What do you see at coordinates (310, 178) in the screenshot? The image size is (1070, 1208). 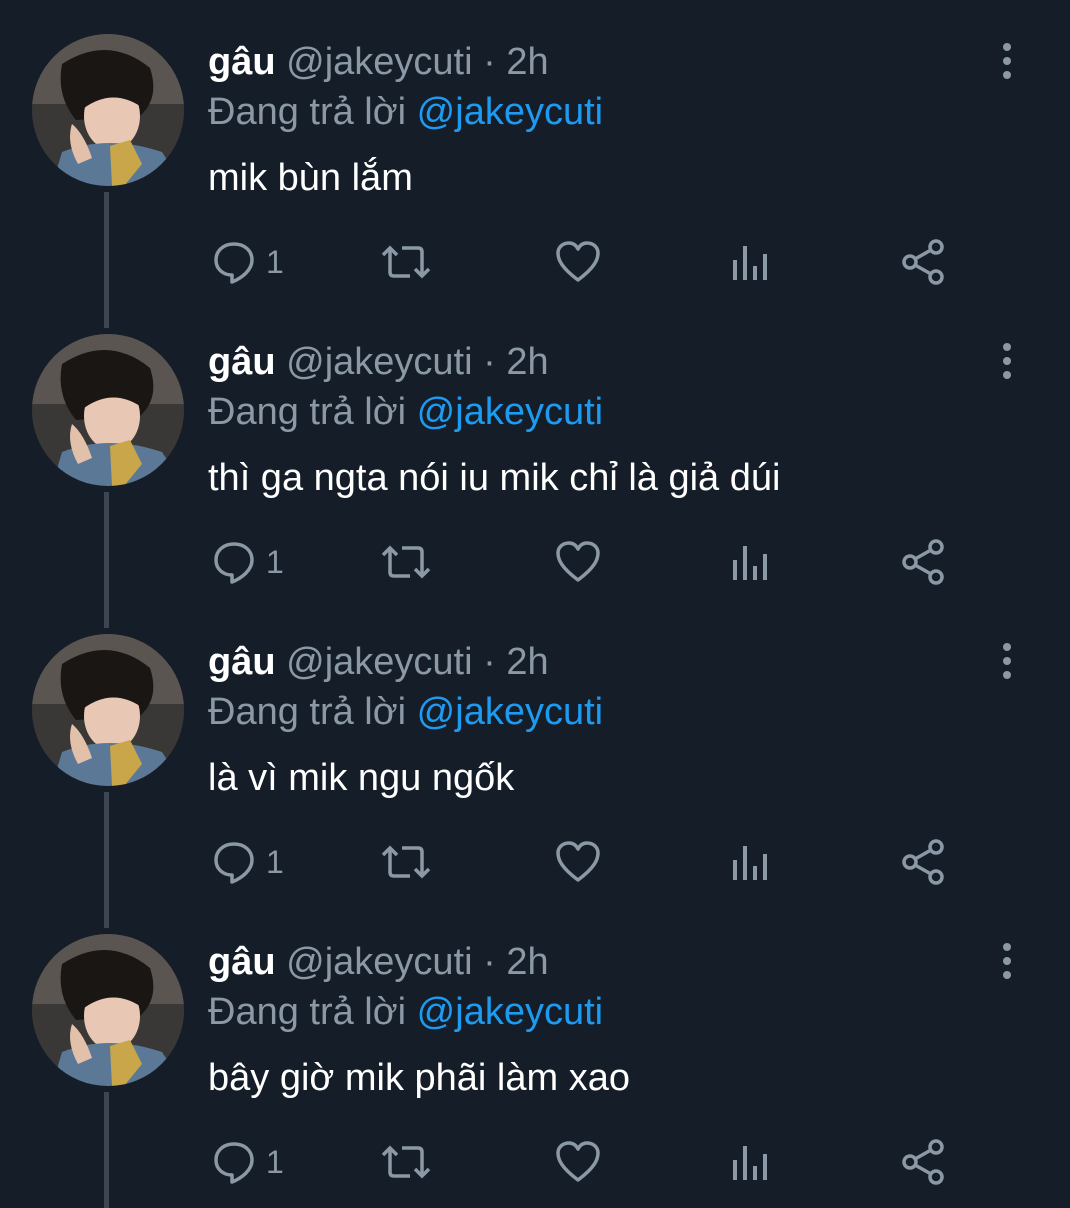 I see `tweet-text: mik bùn lắm` at bounding box center [310, 178].